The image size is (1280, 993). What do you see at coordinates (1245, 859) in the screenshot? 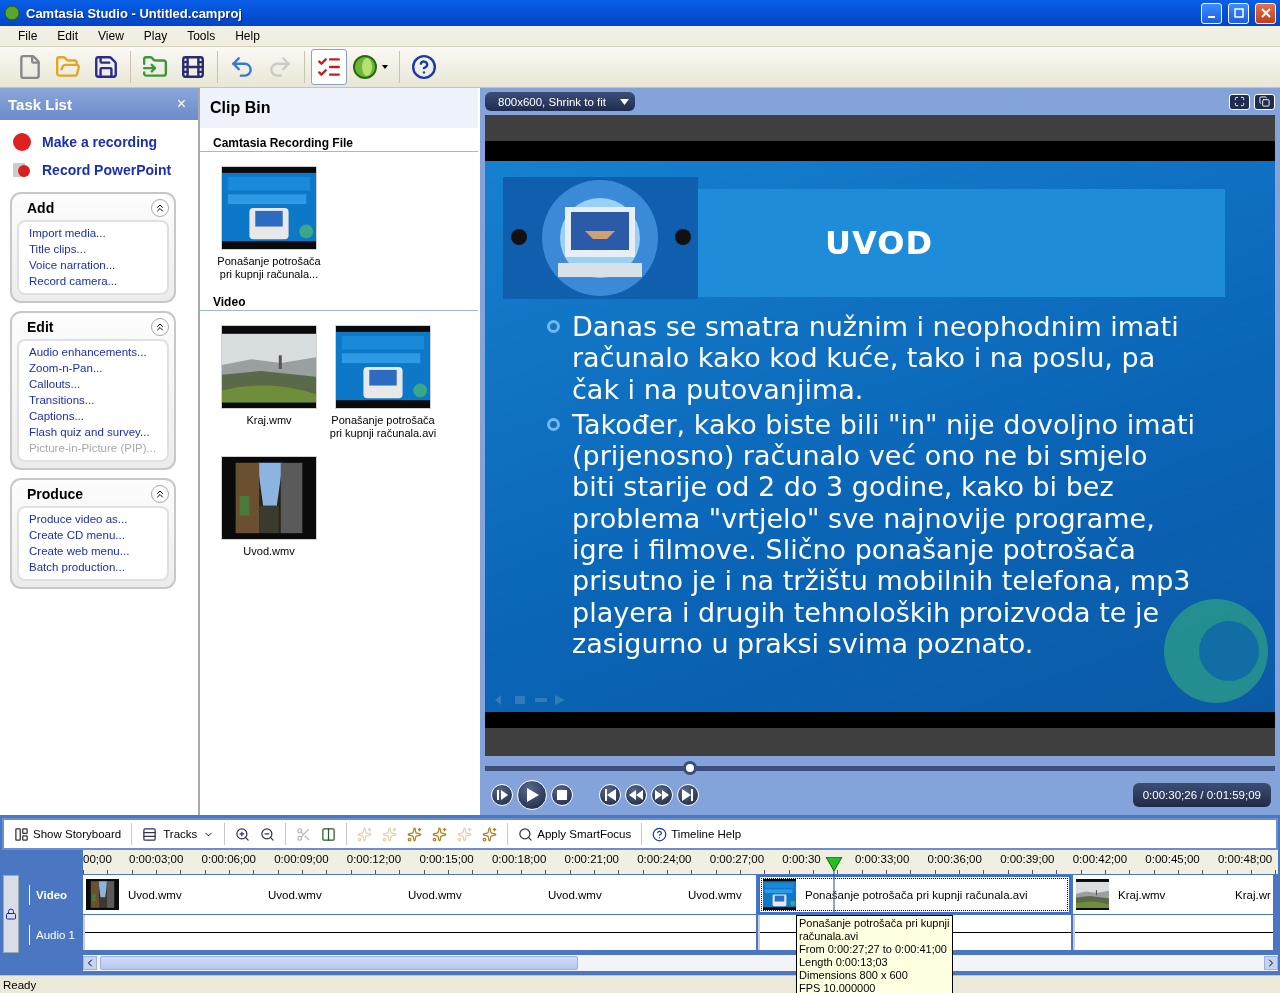
I see `ruler-label: 0:00:48;00` at bounding box center [1245, 859].